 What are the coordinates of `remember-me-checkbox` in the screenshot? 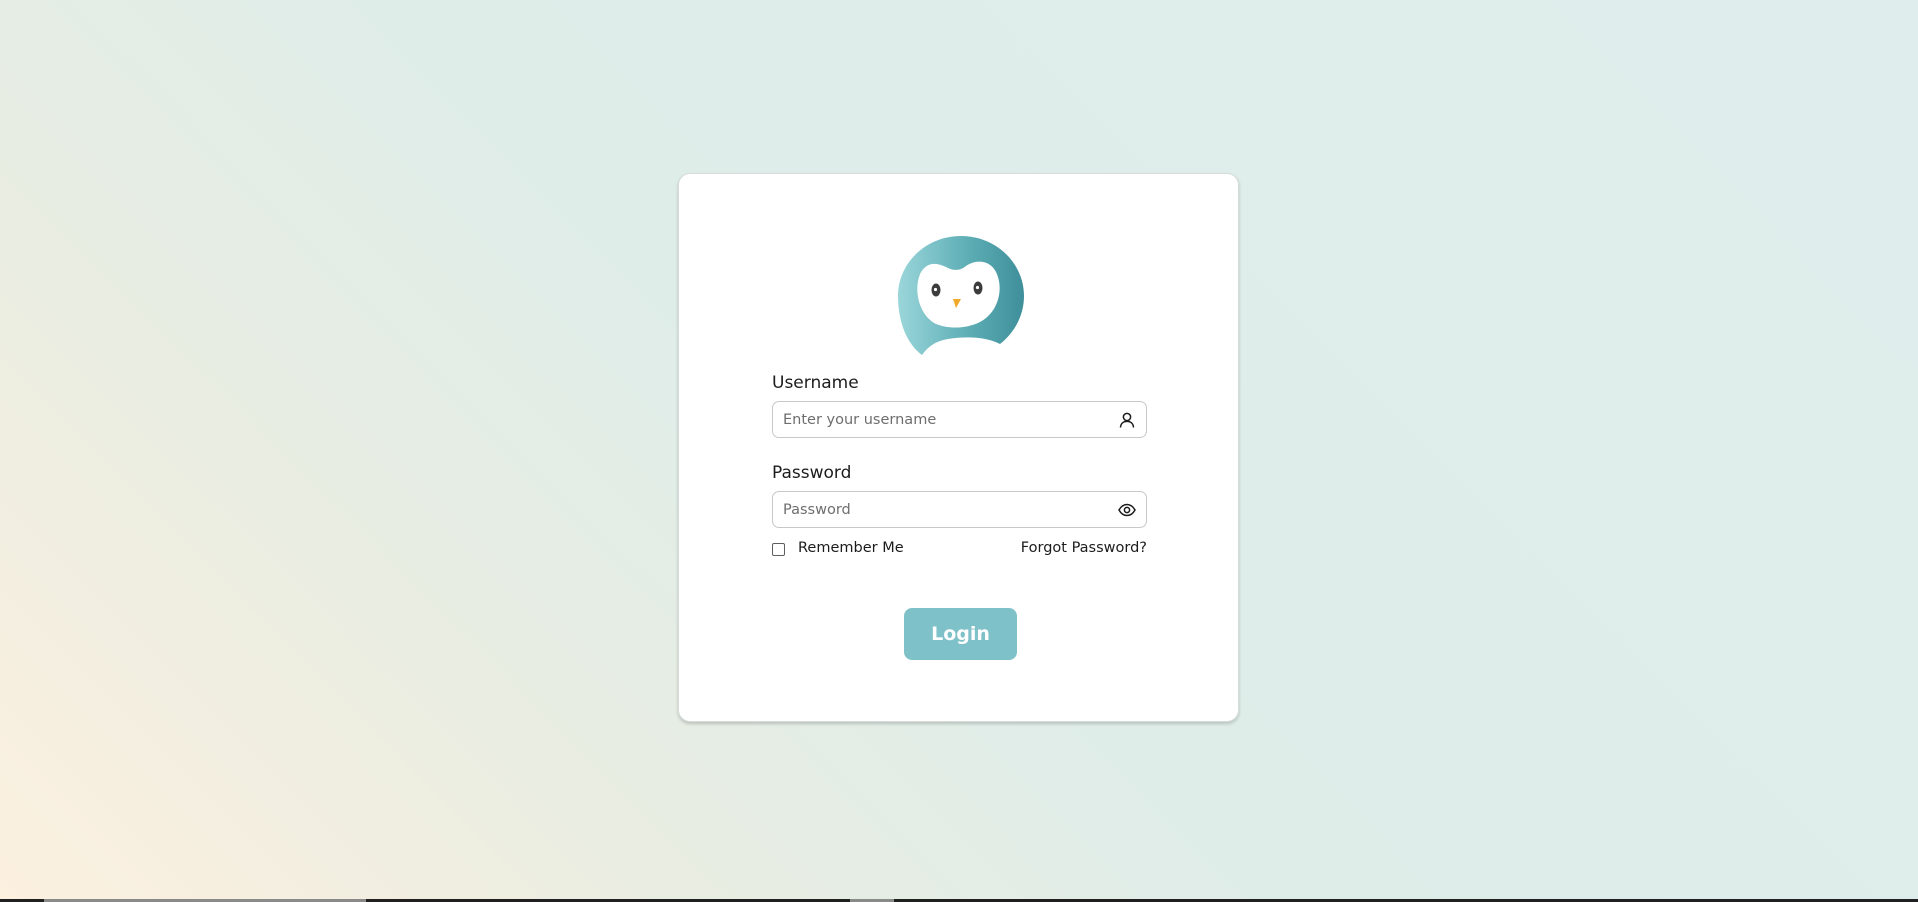 It's located at (778, 549).